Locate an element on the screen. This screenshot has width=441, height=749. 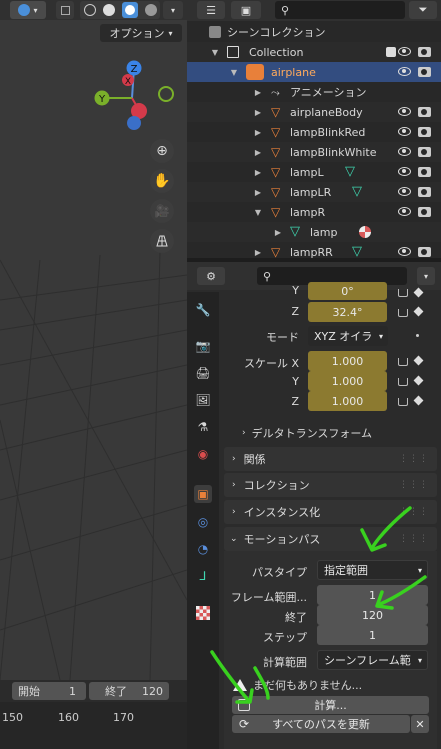
rotation-mode-dropdown: XYZ オイラ ▾ is located at coordinates (348, 336).